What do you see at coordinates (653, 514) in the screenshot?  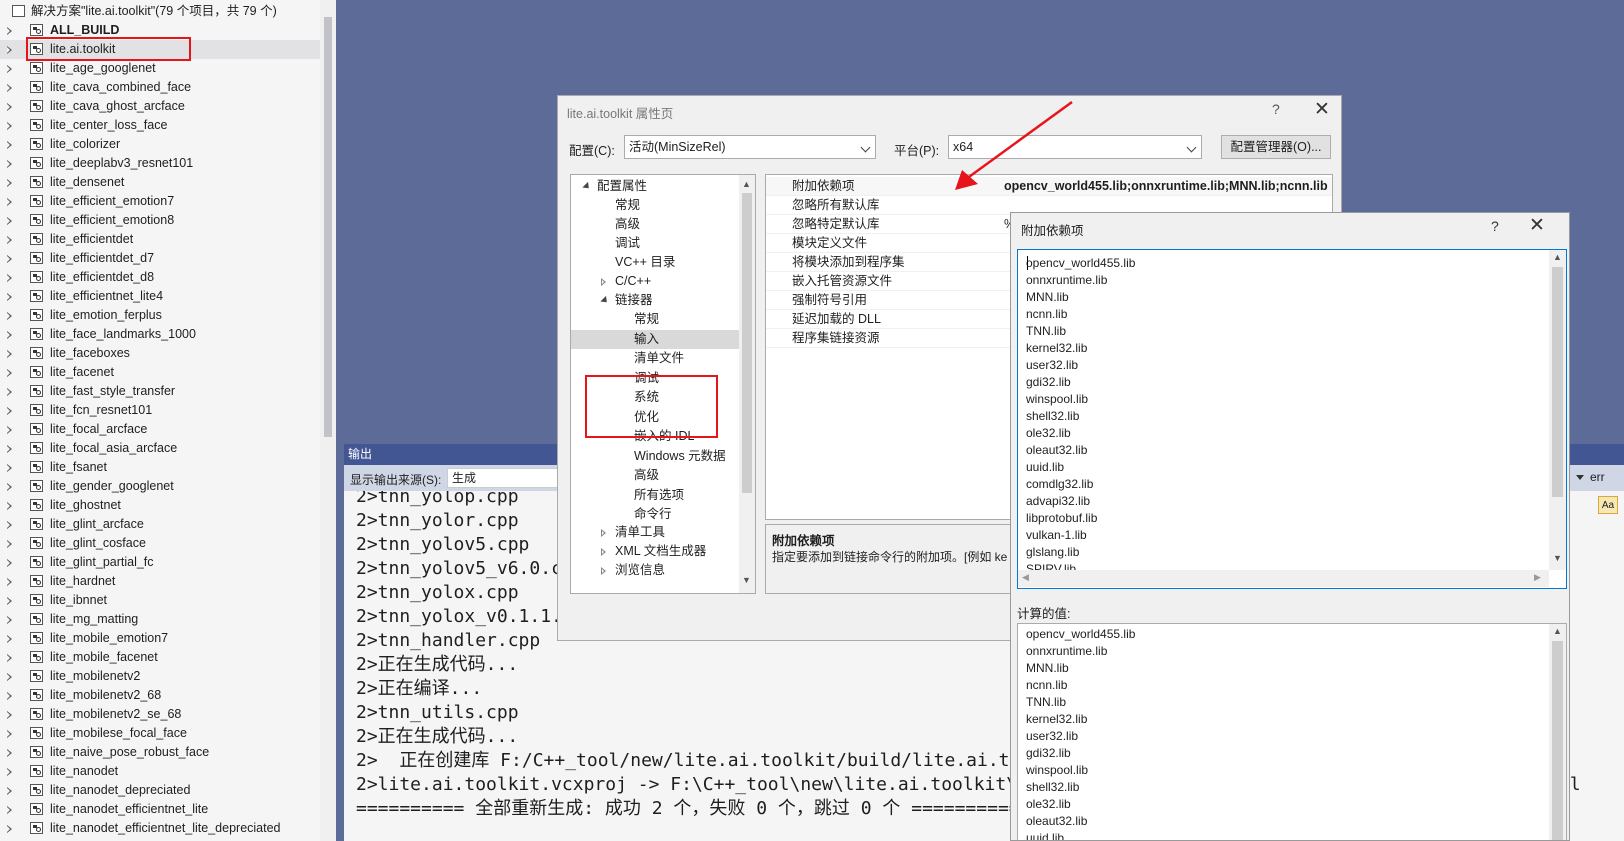 I see `nav-linker-child: 命令行` at bounding box center [653, 514].